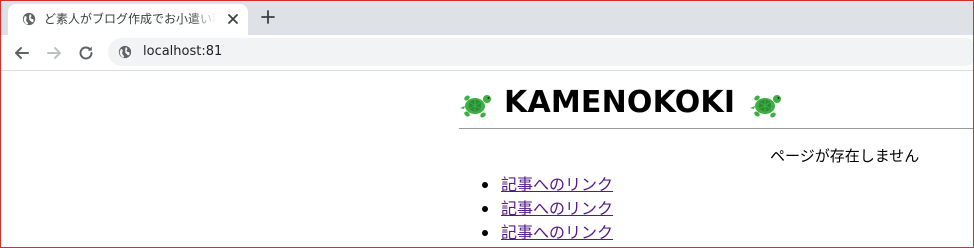 This screenshot has width=974, height=248. I want to click on close-icon, so click(233, 19).